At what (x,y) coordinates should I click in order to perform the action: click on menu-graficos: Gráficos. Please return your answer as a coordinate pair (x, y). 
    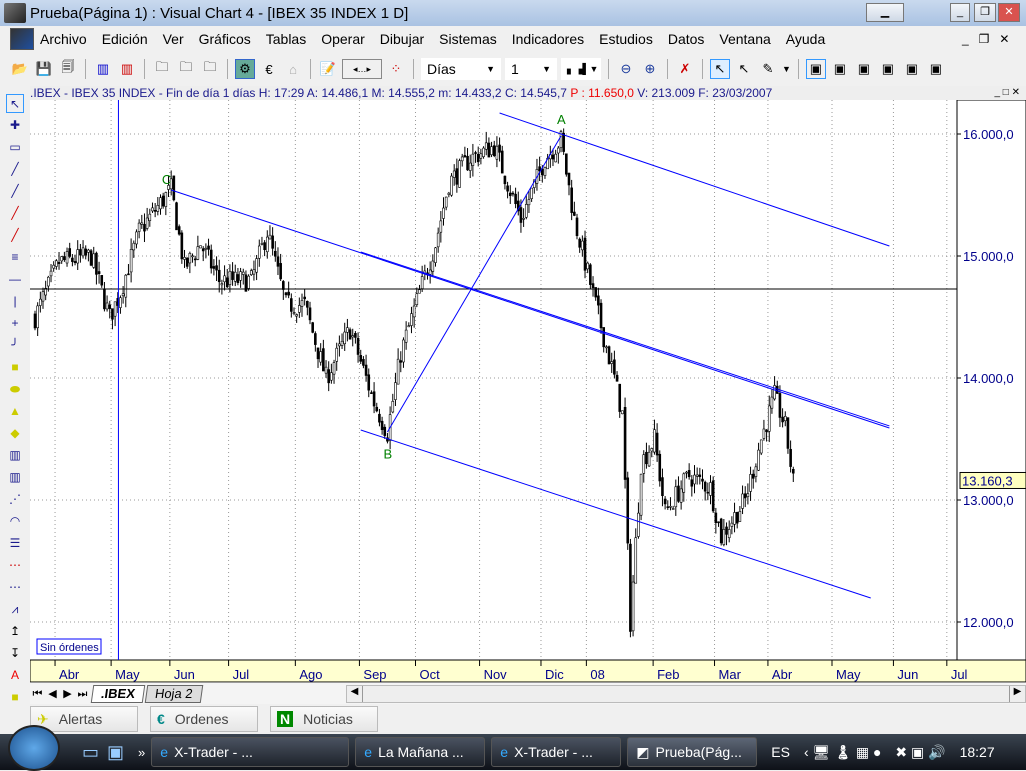
    Looking at the image, I should click on (225, 39).